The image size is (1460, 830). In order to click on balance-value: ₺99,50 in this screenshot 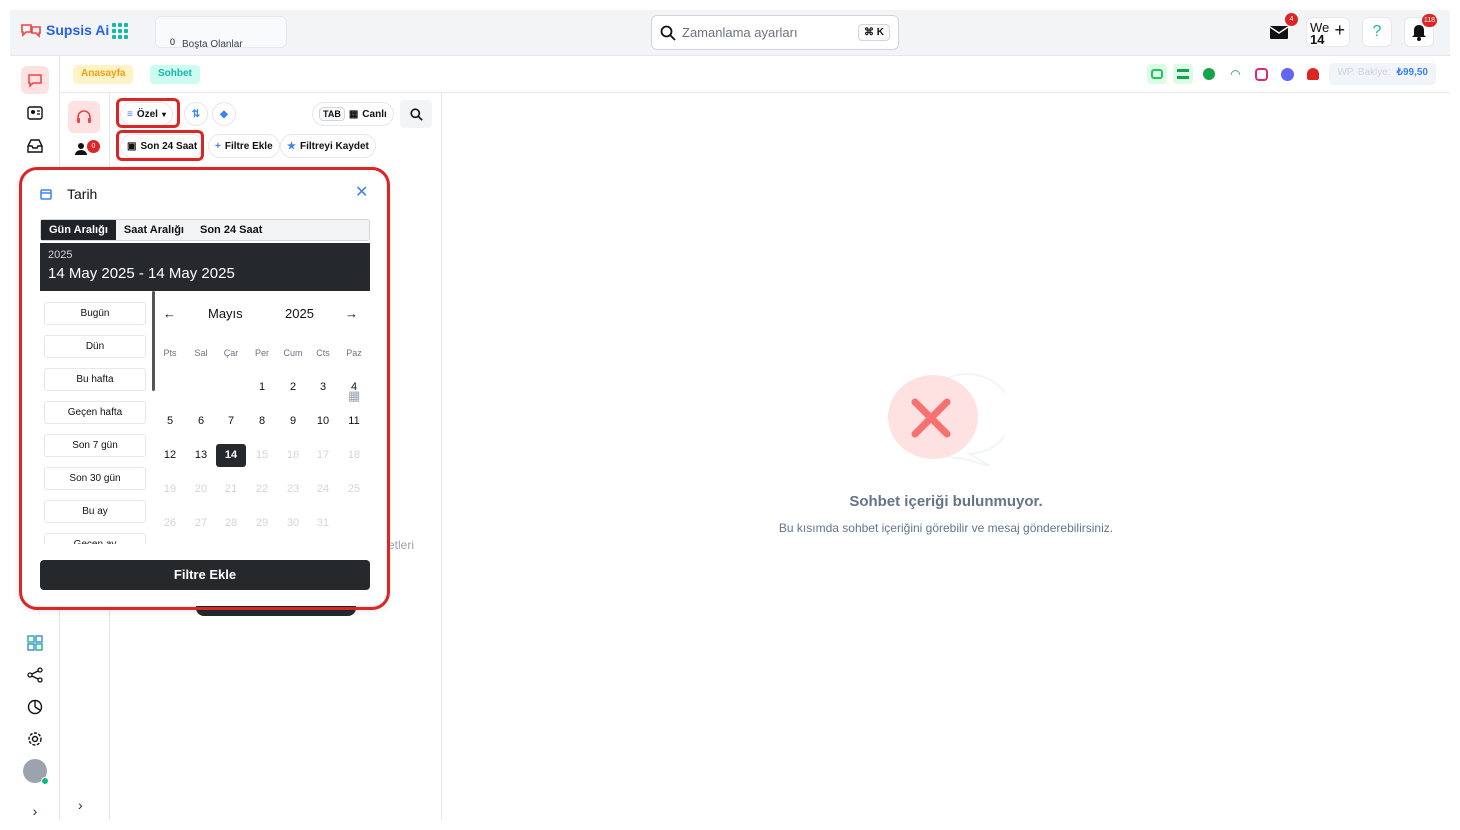, I will do `click(1412, 72)`.